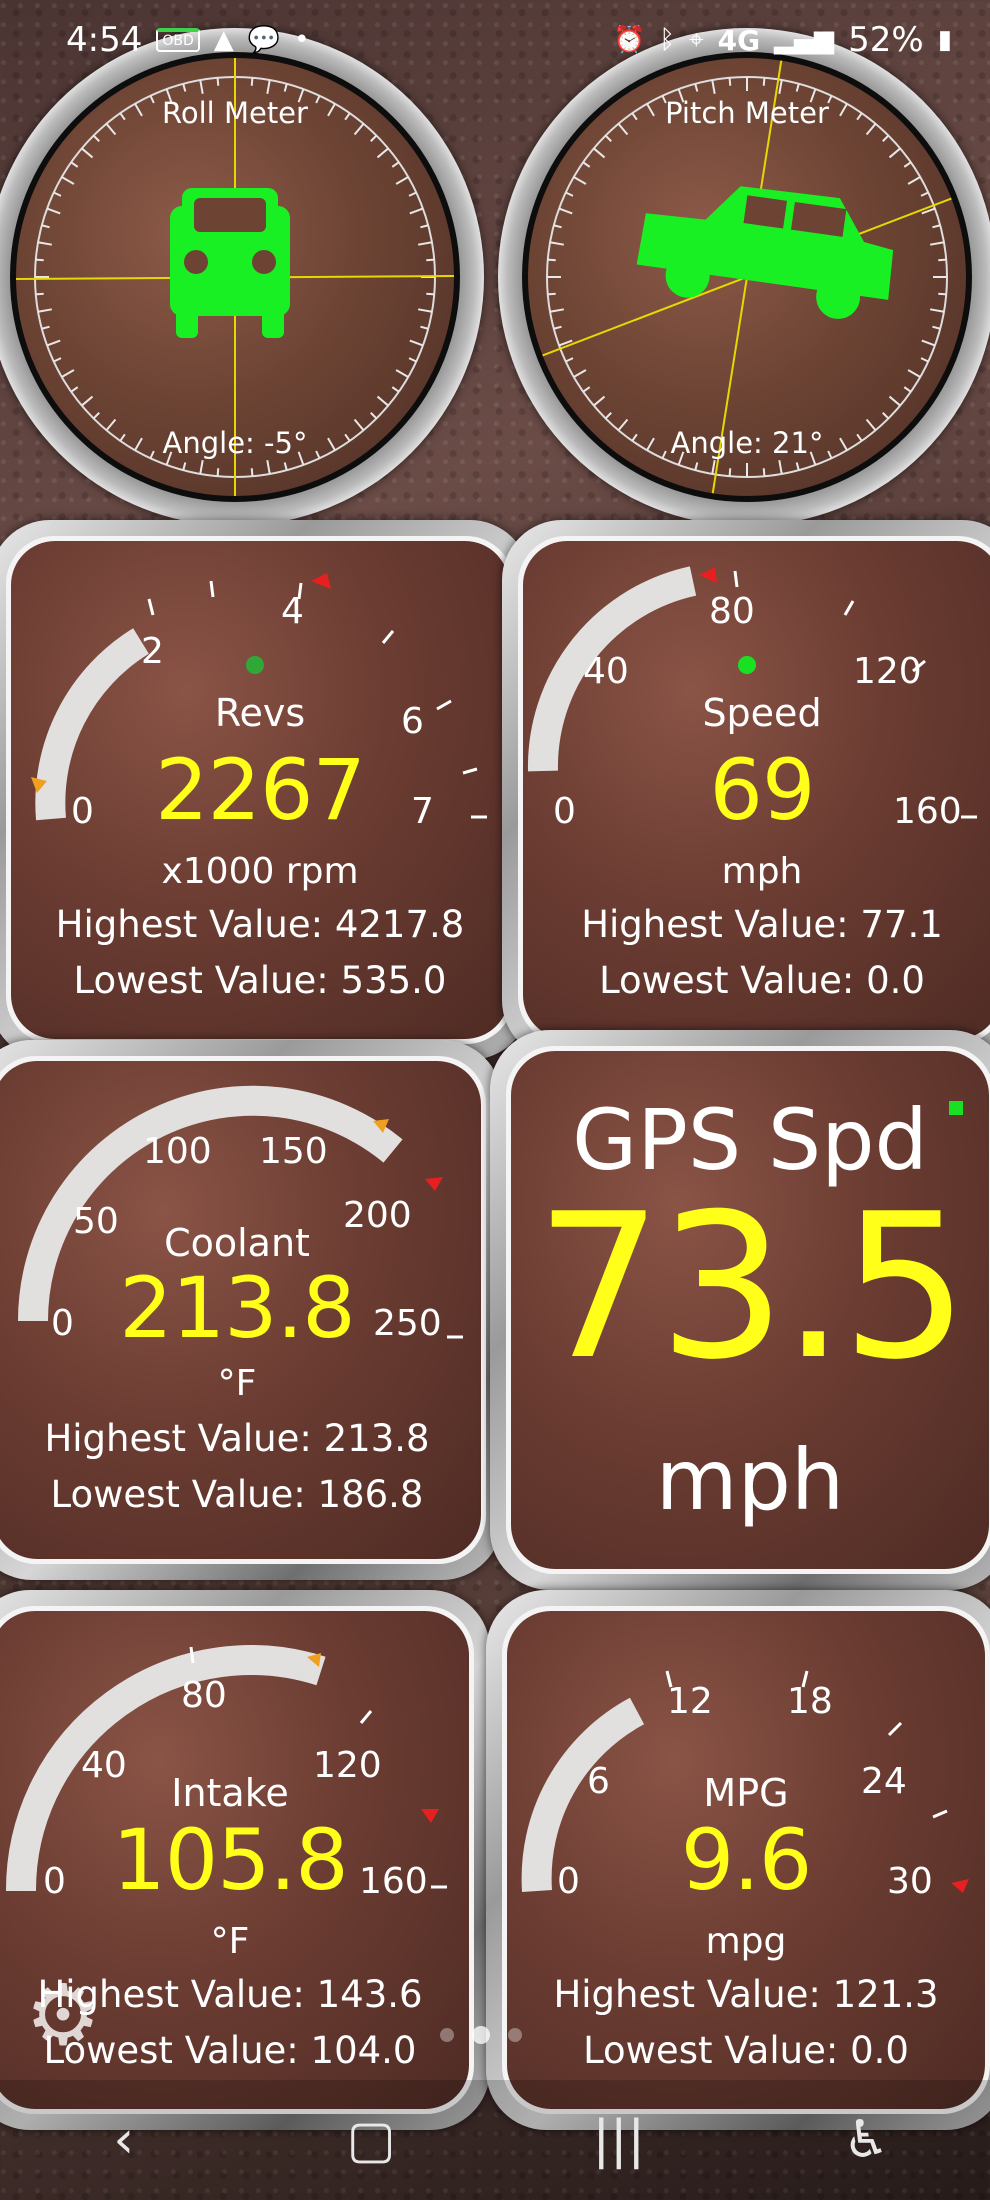 The width and height of the screenshot is (990, 2200). Describe the element at coordinates (667, 40) in the screenshot. I see `bluetooth-icon: ᛒ` at that location.